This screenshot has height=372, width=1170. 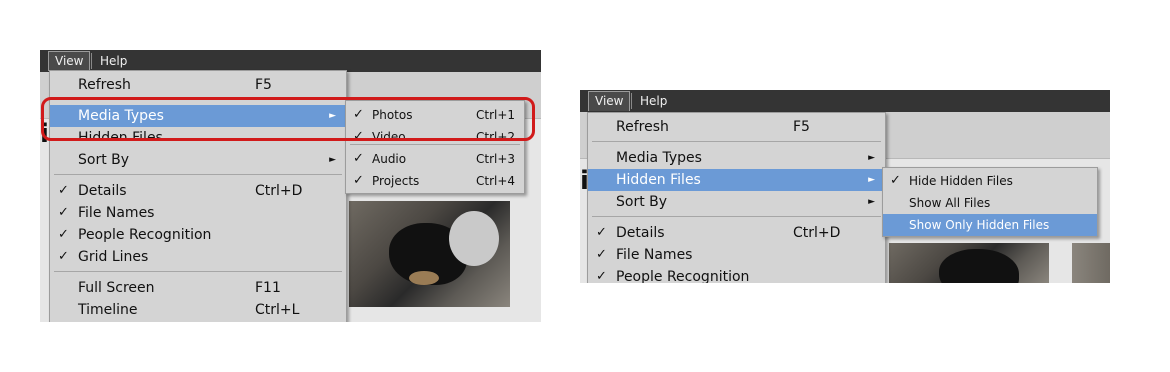 I want to click on menu-item-label: Hide Hidden Files, so click(x=961, y=181).